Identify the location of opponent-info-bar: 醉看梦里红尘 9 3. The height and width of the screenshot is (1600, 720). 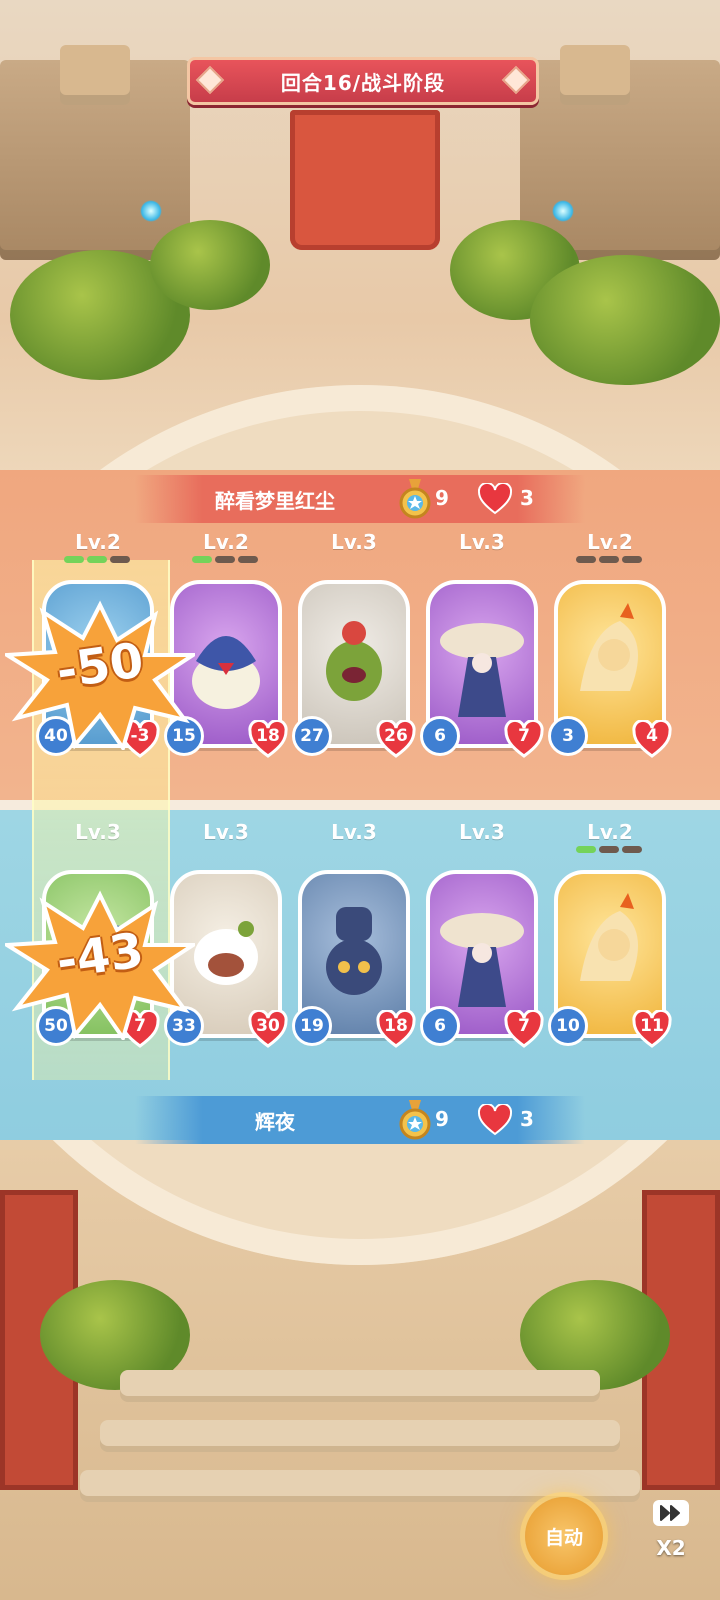
(360, 499).